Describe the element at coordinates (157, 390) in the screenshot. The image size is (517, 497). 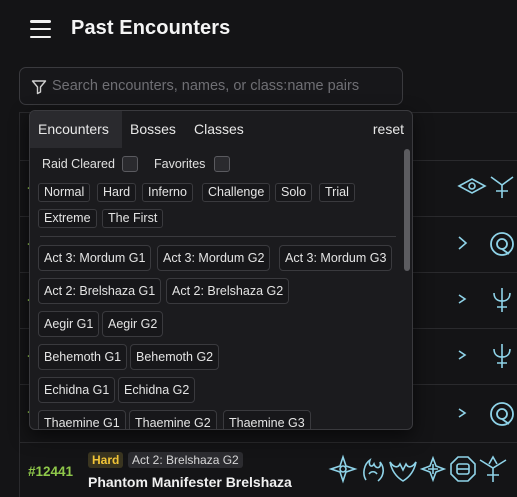
I see `raid-chip: Echidna G2` at that location.